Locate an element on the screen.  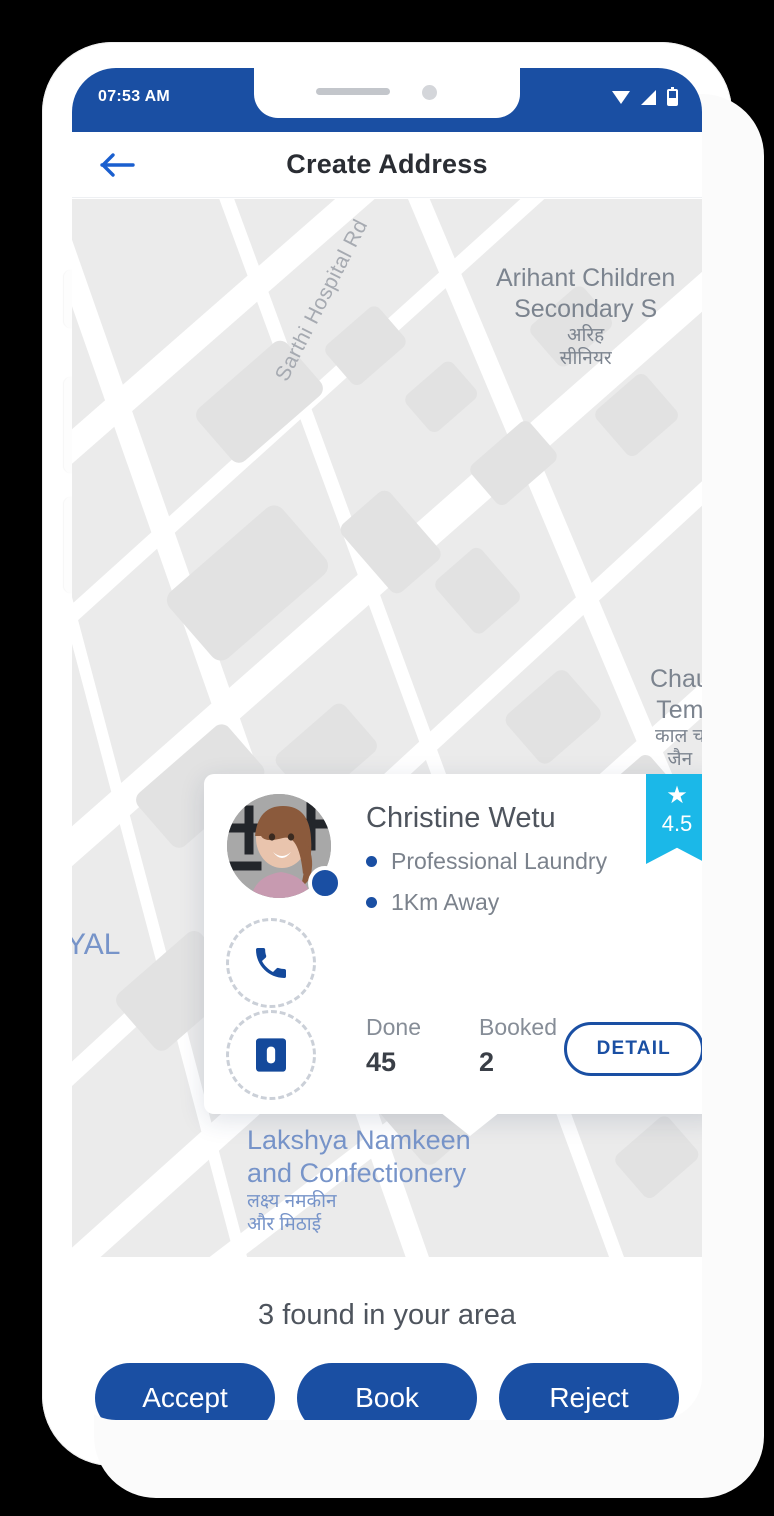
found-count-text: 3 found in your area is located at coordinates (387, 1315).